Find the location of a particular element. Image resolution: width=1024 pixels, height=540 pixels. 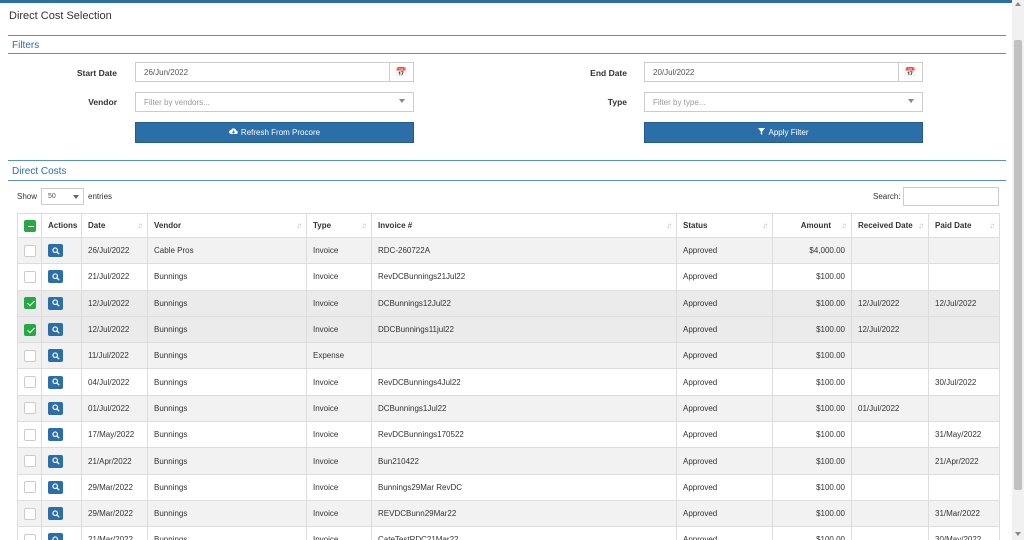

column-header-amount: Amount ↓↑ is located at coordinates (812, 225).